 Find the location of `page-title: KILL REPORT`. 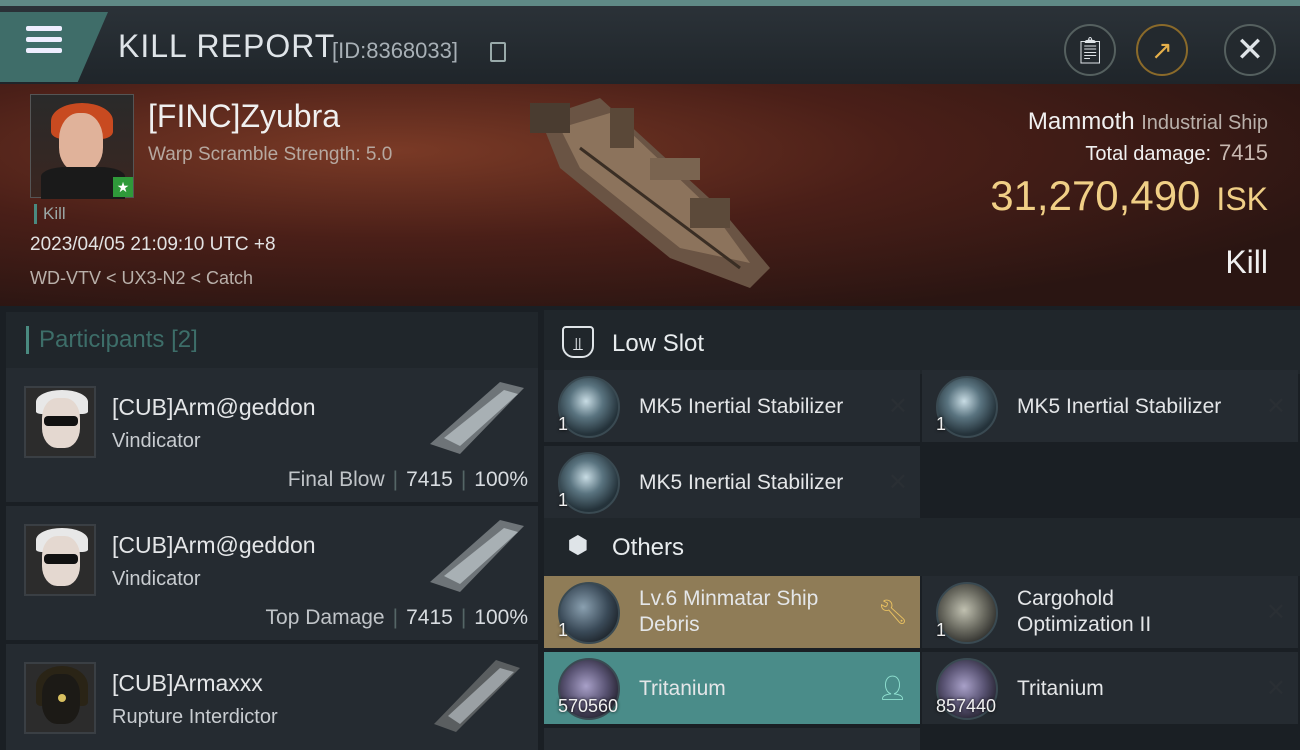

page-title: KILL REPORT is located at coordinates (227, 46).